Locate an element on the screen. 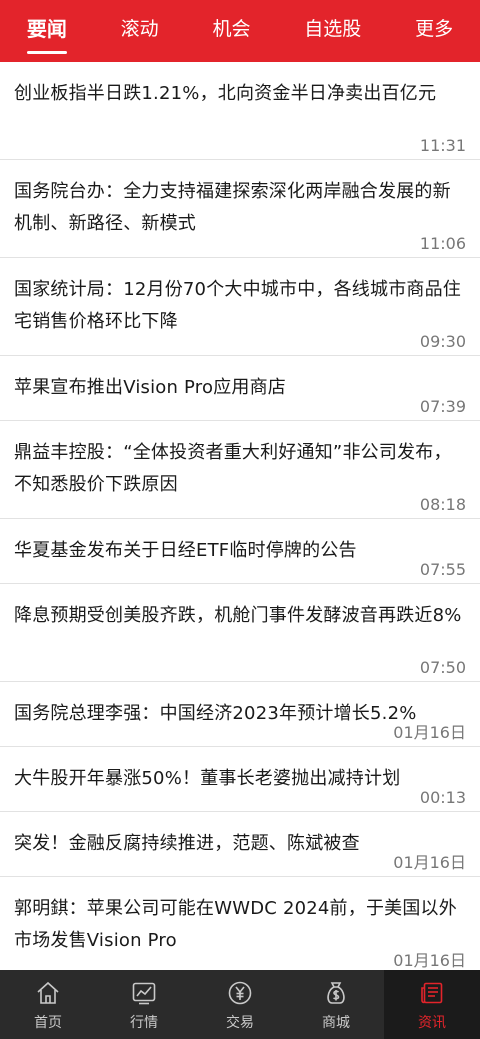 The height and width of the screenshot is (1039, 480). money-bag-icon is located at coordinates (336, 993).